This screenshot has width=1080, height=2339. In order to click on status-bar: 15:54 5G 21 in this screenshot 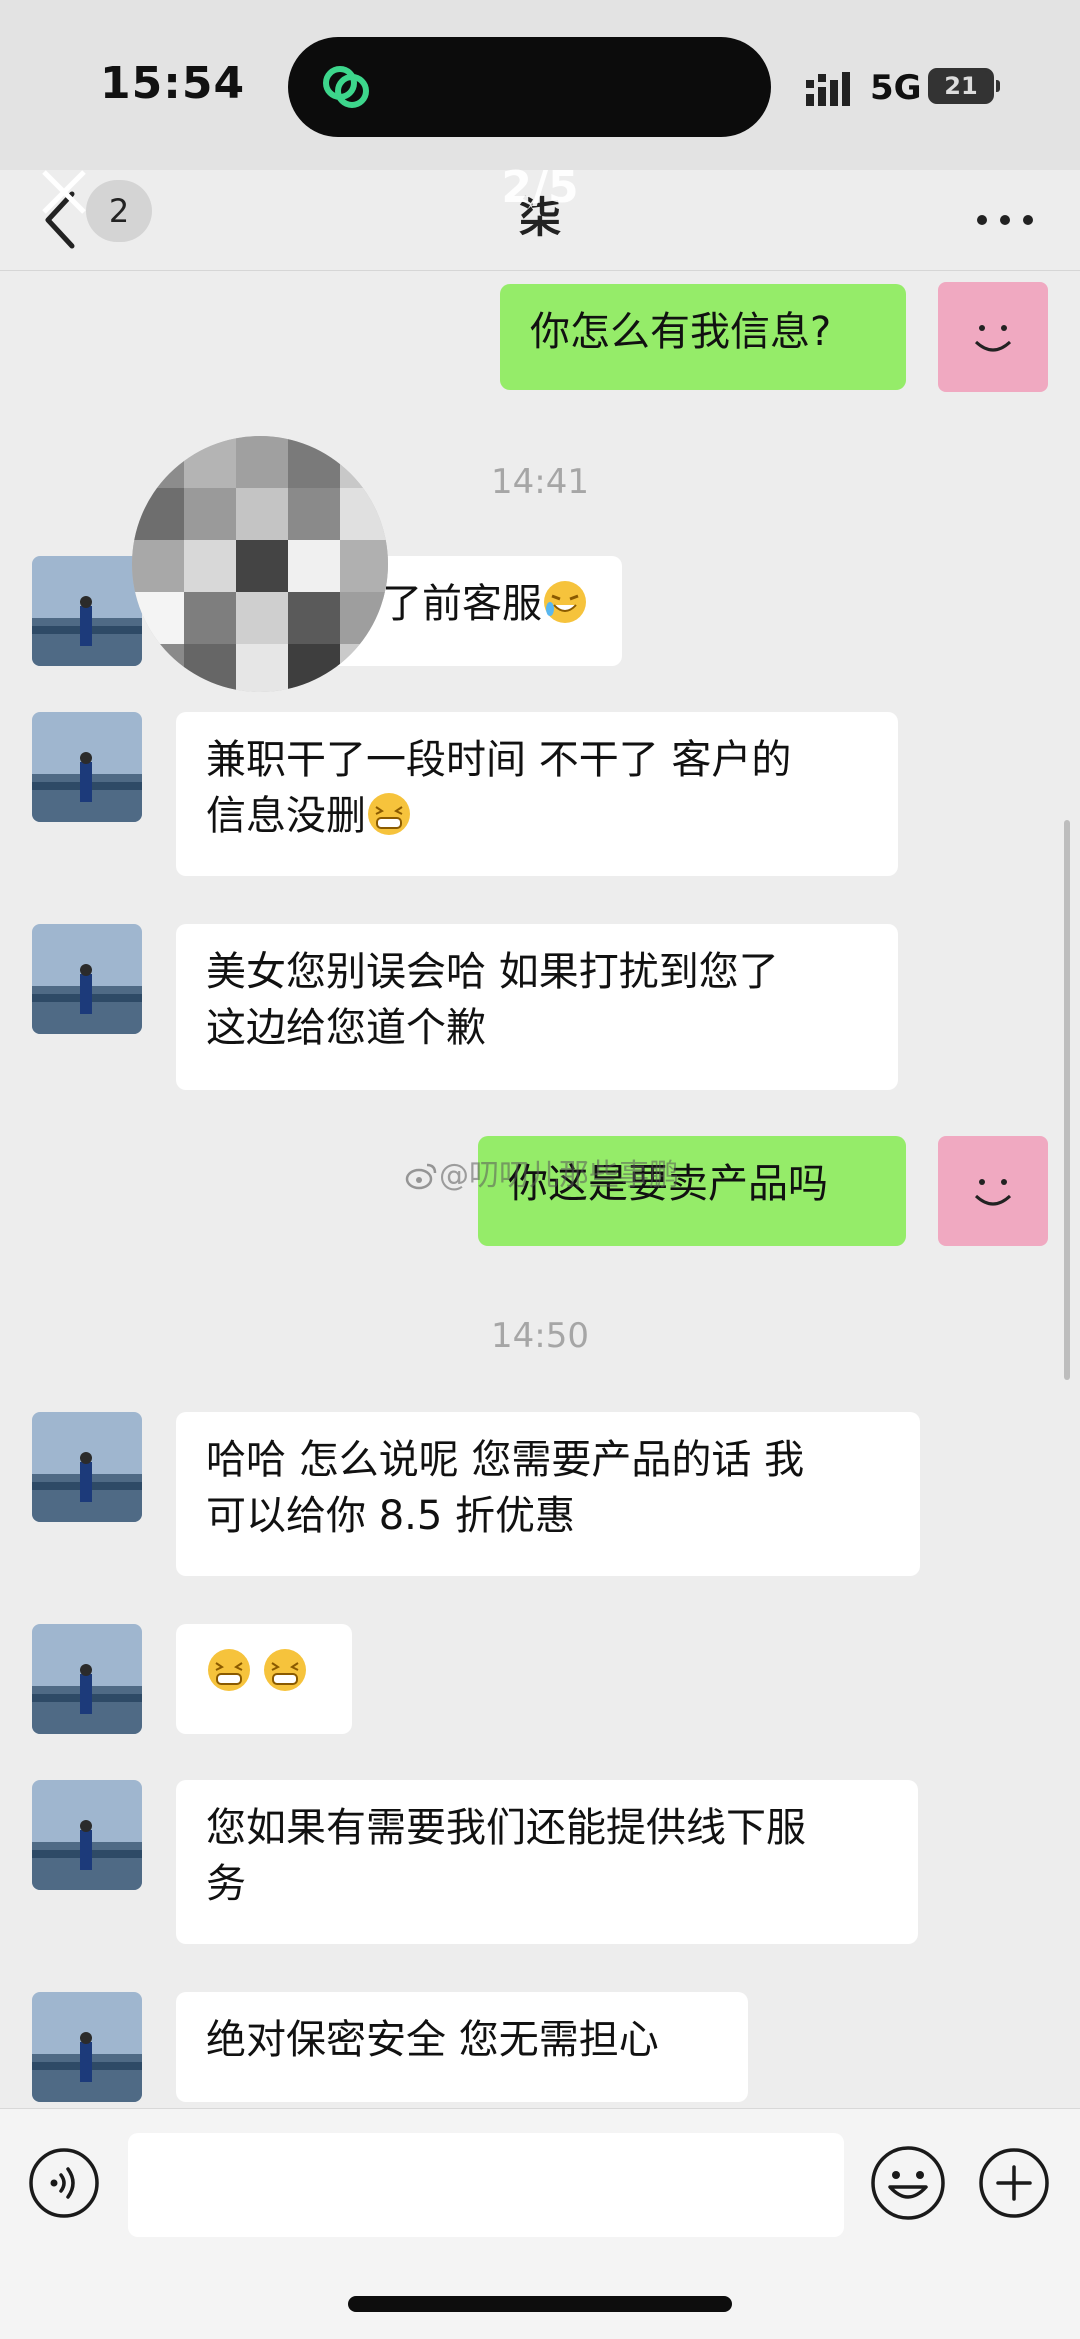, I will do `click(540, 85)`.